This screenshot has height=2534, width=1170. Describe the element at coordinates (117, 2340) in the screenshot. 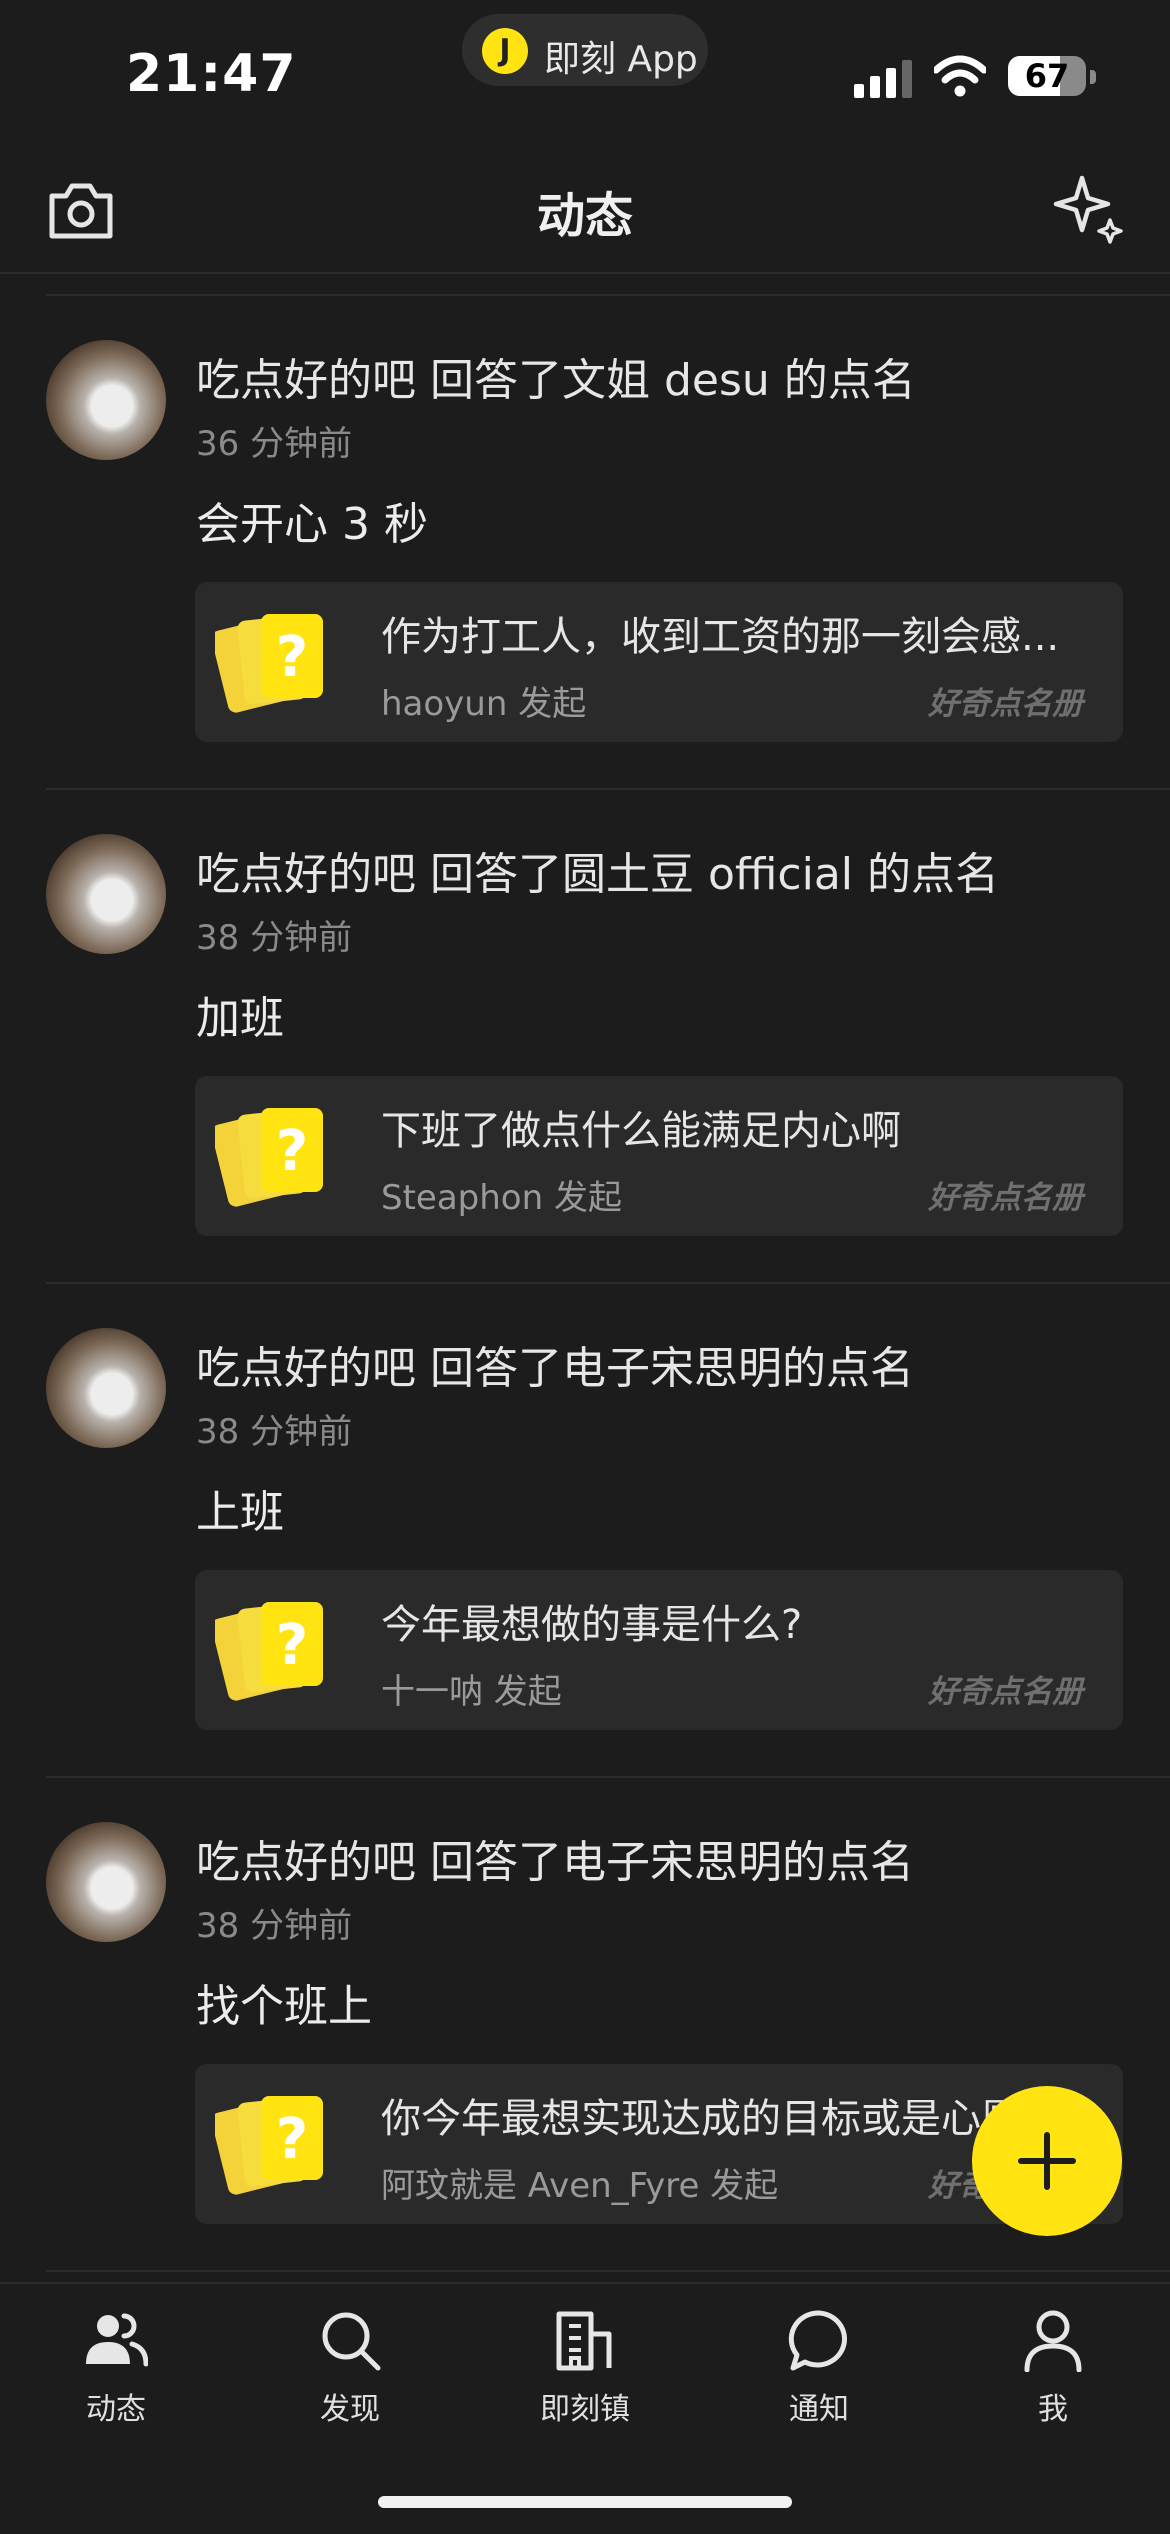

I see `users-icon` at that location.